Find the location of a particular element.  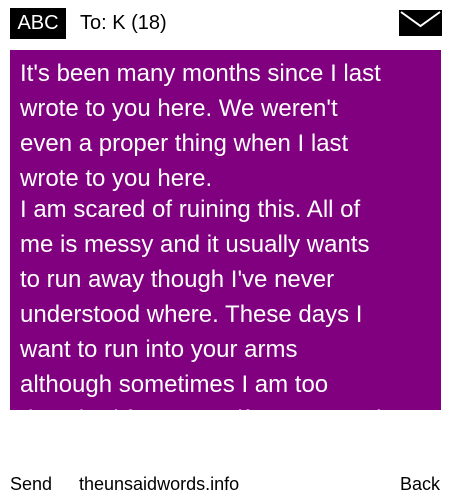

send-button: Send is located at coordinates (31, 484).